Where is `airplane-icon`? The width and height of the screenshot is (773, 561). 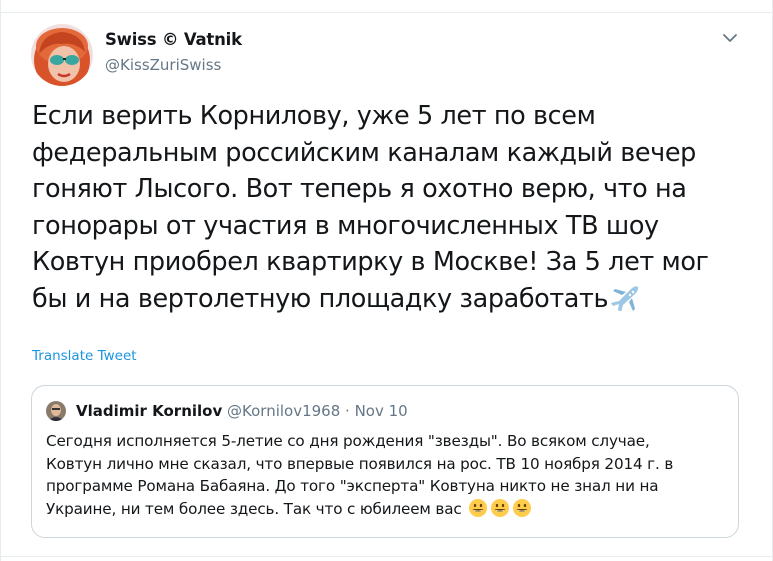 airplane-icon is located at coordinates (625, 302).